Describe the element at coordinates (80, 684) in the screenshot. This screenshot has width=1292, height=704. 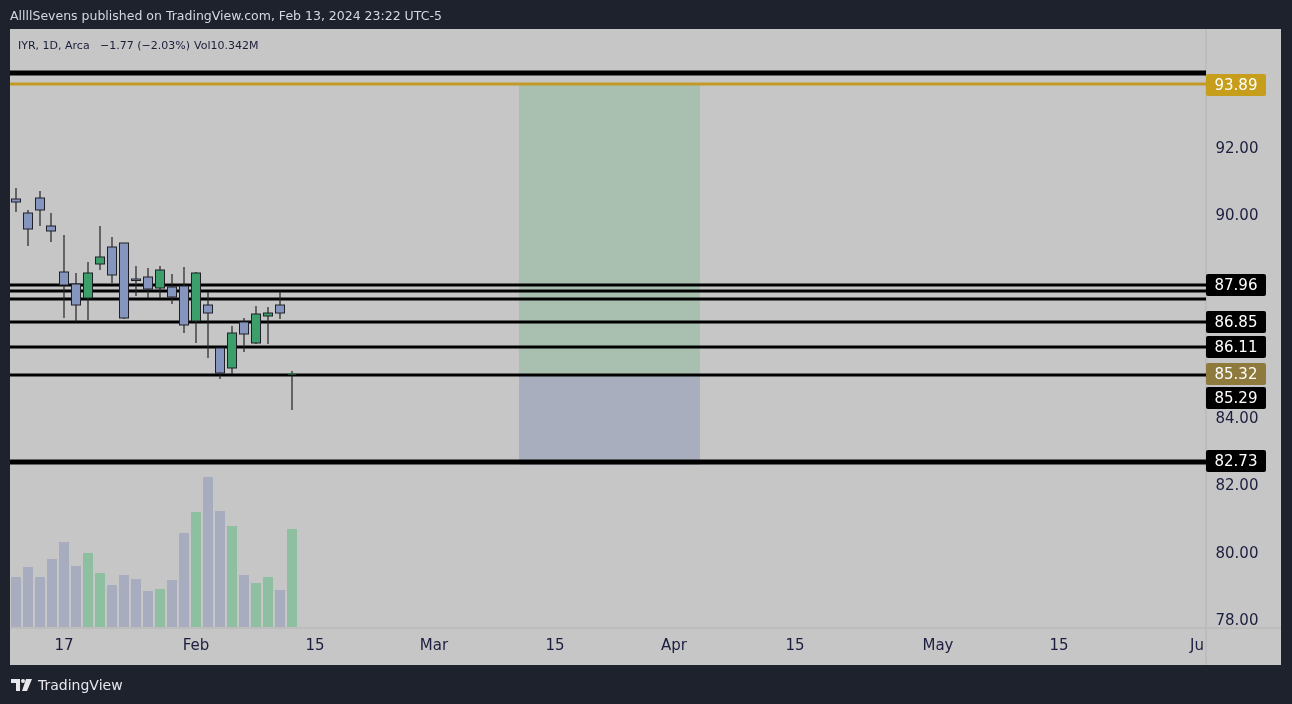
I see `brand-name: TradingView` at that location.